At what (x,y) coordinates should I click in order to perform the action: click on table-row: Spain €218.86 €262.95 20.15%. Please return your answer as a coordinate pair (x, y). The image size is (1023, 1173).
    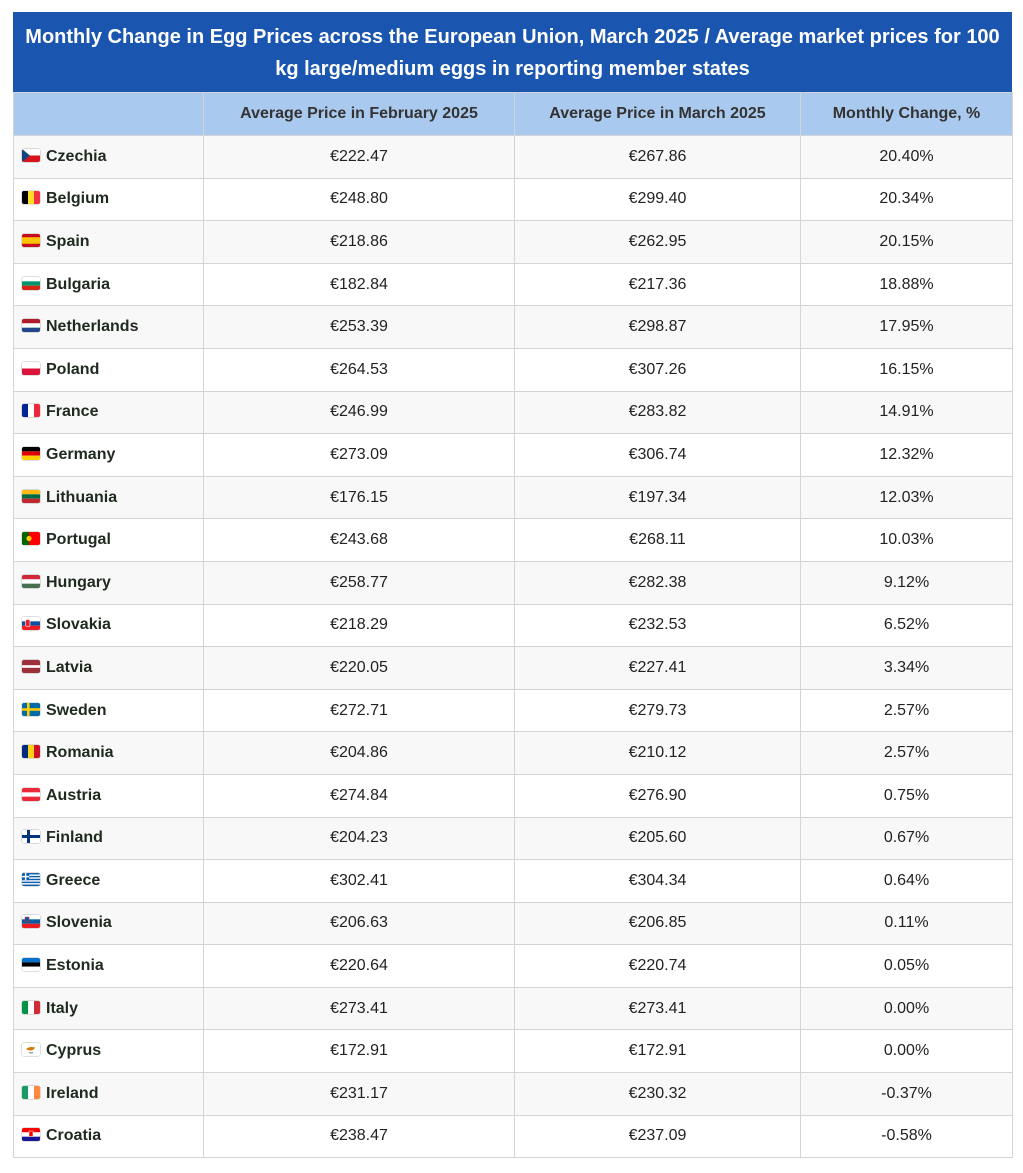
    Looking at the image, I should click on (513, 242).